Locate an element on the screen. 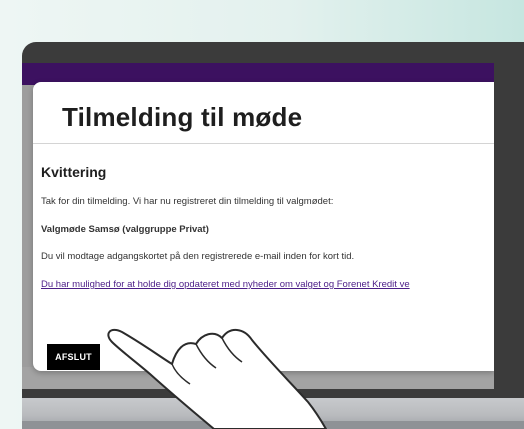 The height and width of the screenshot is (429, 524). finish-button: AFSLUT is located at coordinates (73, 357).